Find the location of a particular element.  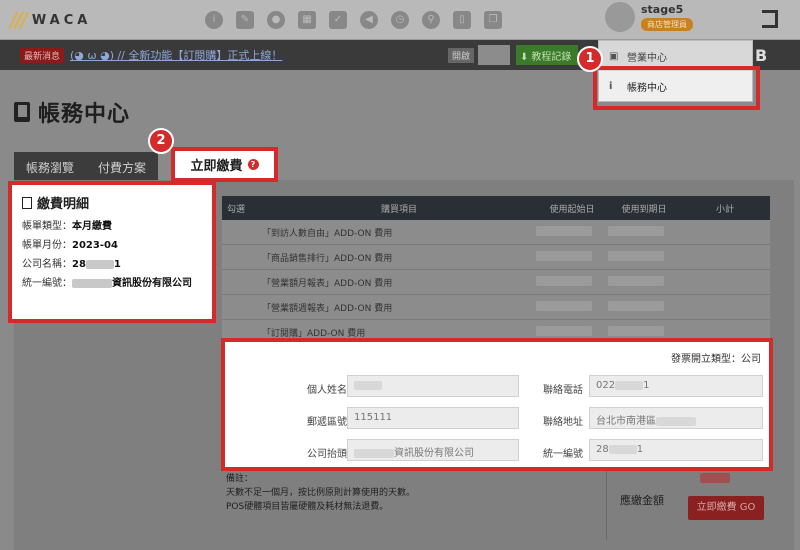

detail-row-bill-type: 帳單類型：本月繳費 is located at coordinates (112, 226).